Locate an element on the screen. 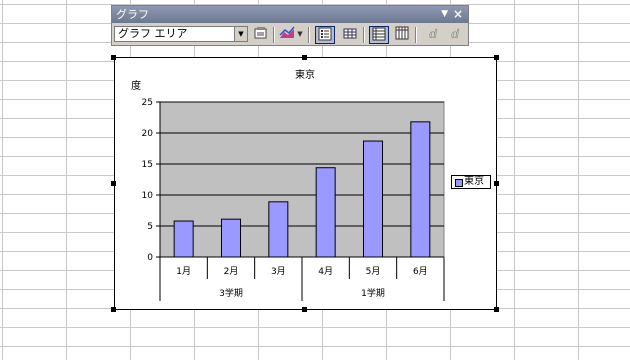 Image resolution: width=630 pixels, height=360 pixels. y-tick-label: 20 is located at coordinates (148, 134).